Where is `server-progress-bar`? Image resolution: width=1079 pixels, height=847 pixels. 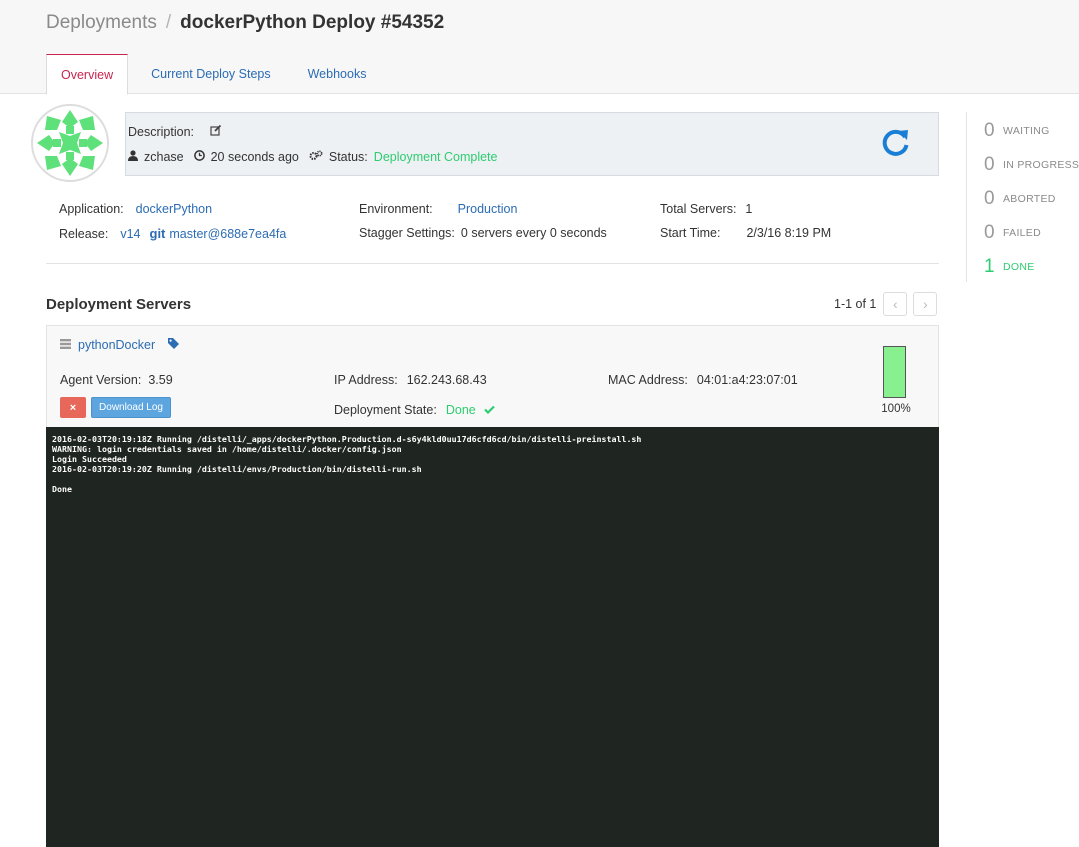
server-progress-bar is located at coordinates (894, 372).